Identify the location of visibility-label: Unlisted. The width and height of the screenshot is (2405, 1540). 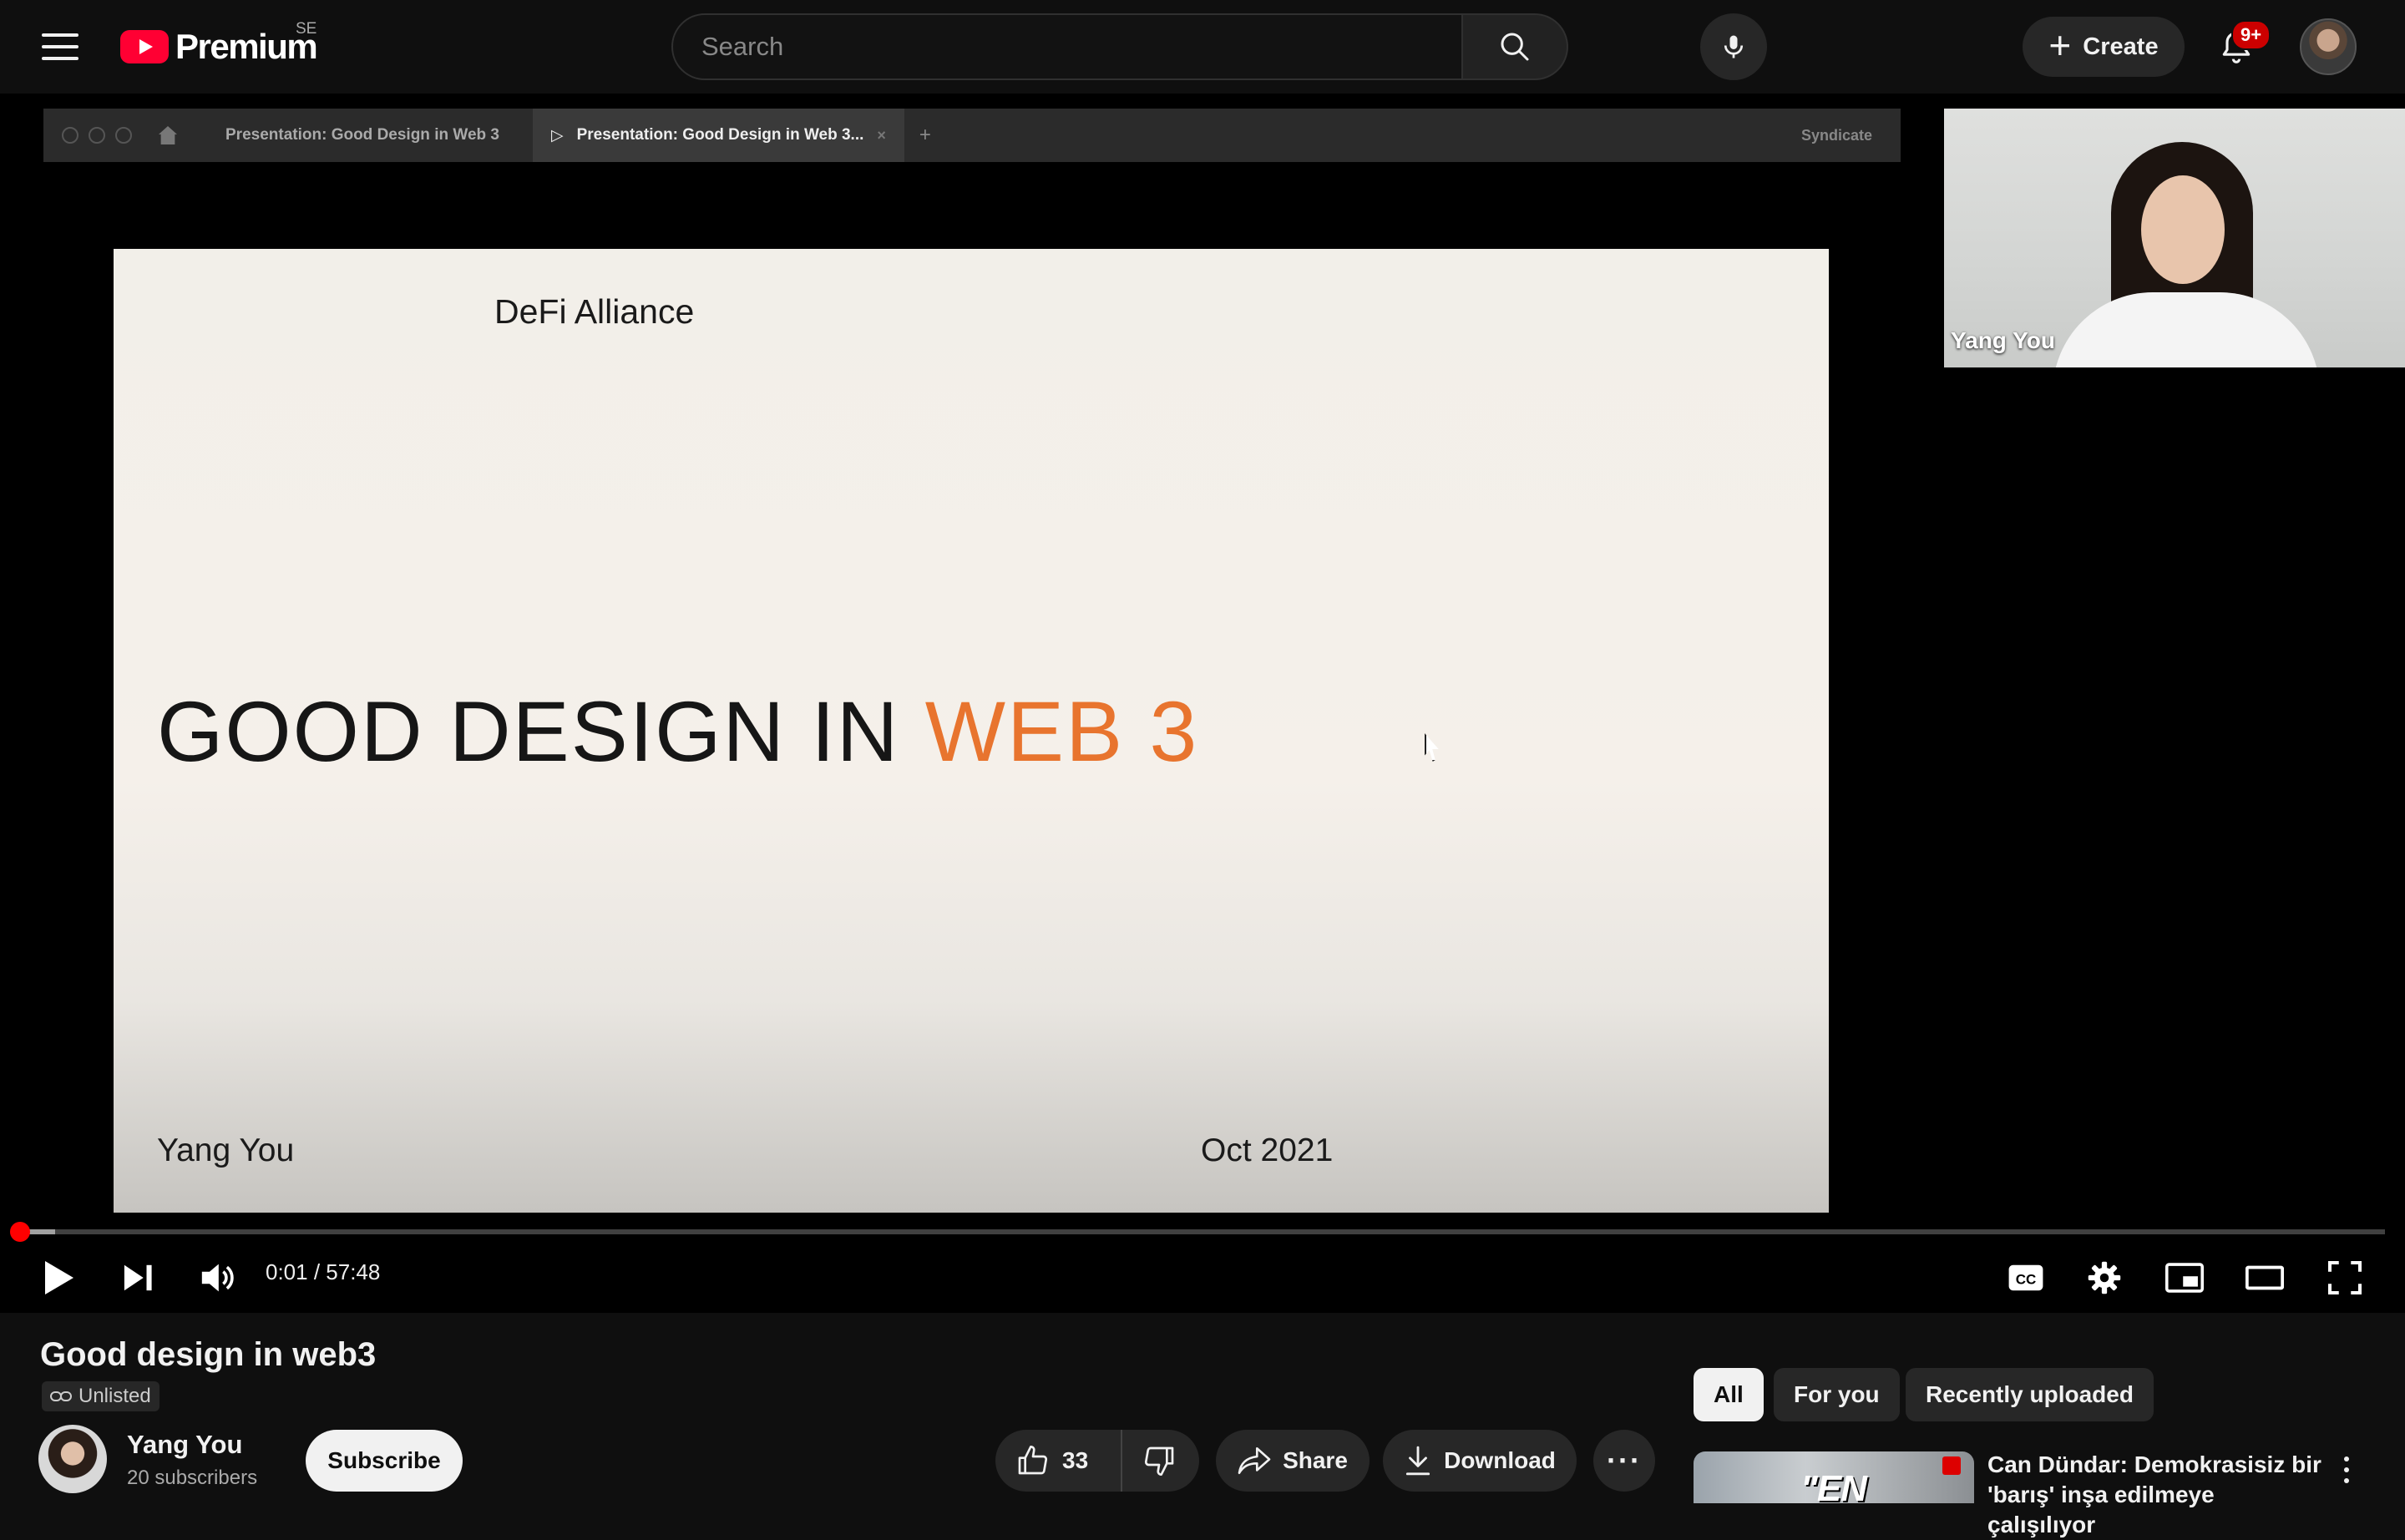
(115, 1396).